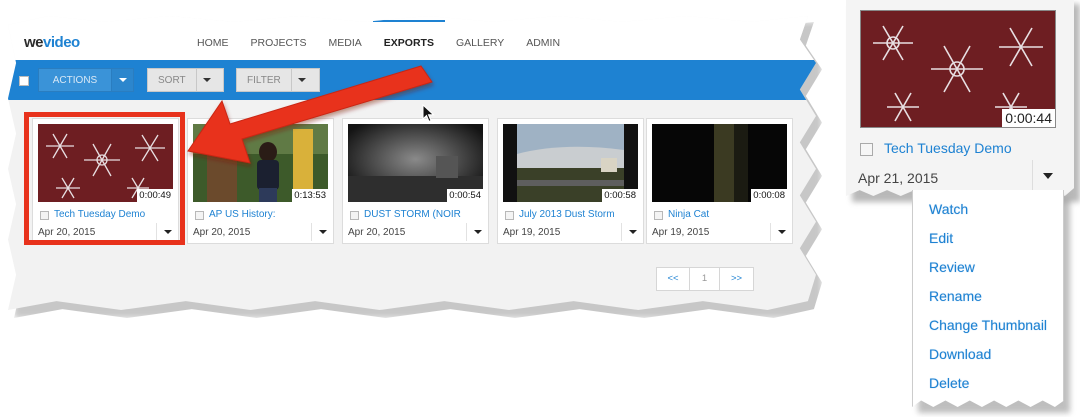 The image size is (1080, 417). I want to click on video-card: 0:00:54 DUST STORM (NOIR Apr 20, 2015, so click(415, 181).